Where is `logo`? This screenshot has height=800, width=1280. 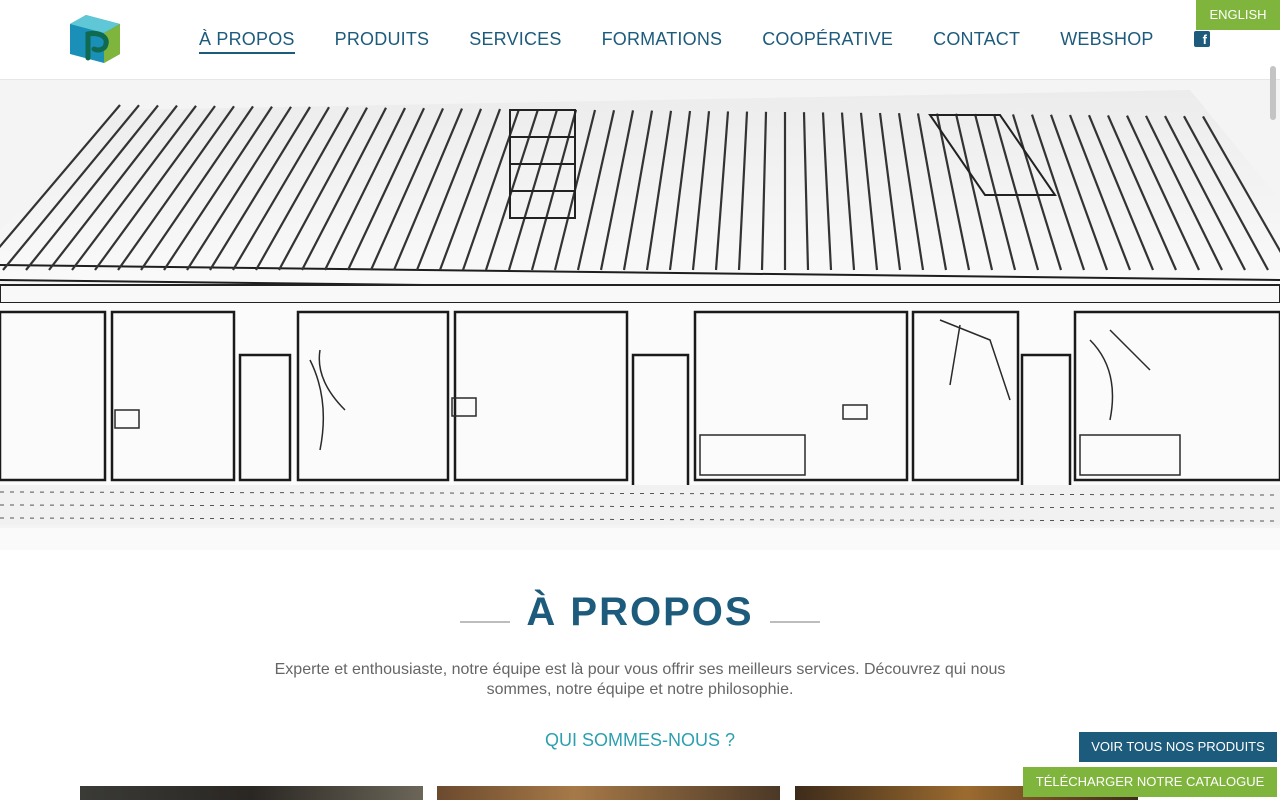 logo is located at coordinates (95, 39).